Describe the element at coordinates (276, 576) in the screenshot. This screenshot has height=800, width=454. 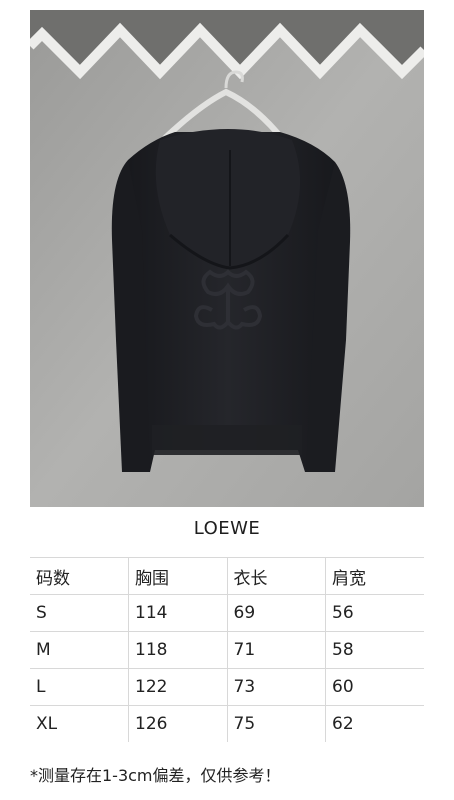
I see `header-cell: 衣长` at that location.